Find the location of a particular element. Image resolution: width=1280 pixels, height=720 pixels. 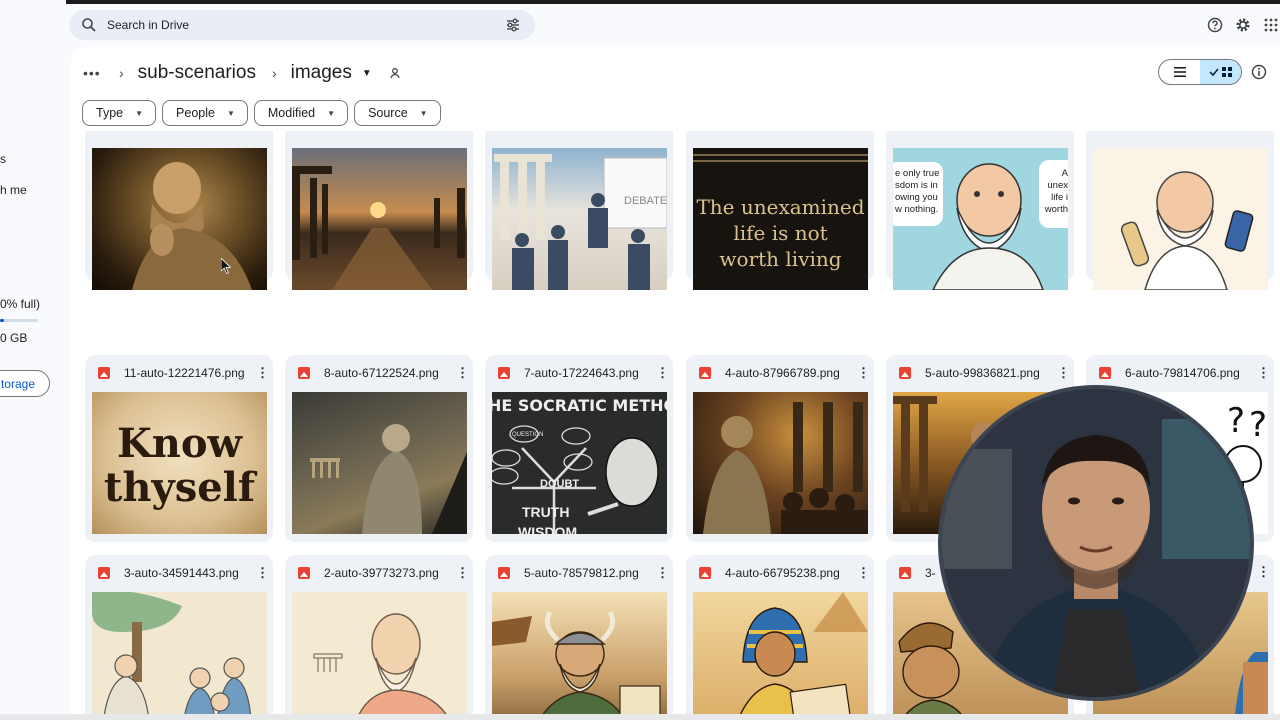

file-card: 11-auto-12221476.png ⋮ Know thyself is located at coordinates (179, 448).